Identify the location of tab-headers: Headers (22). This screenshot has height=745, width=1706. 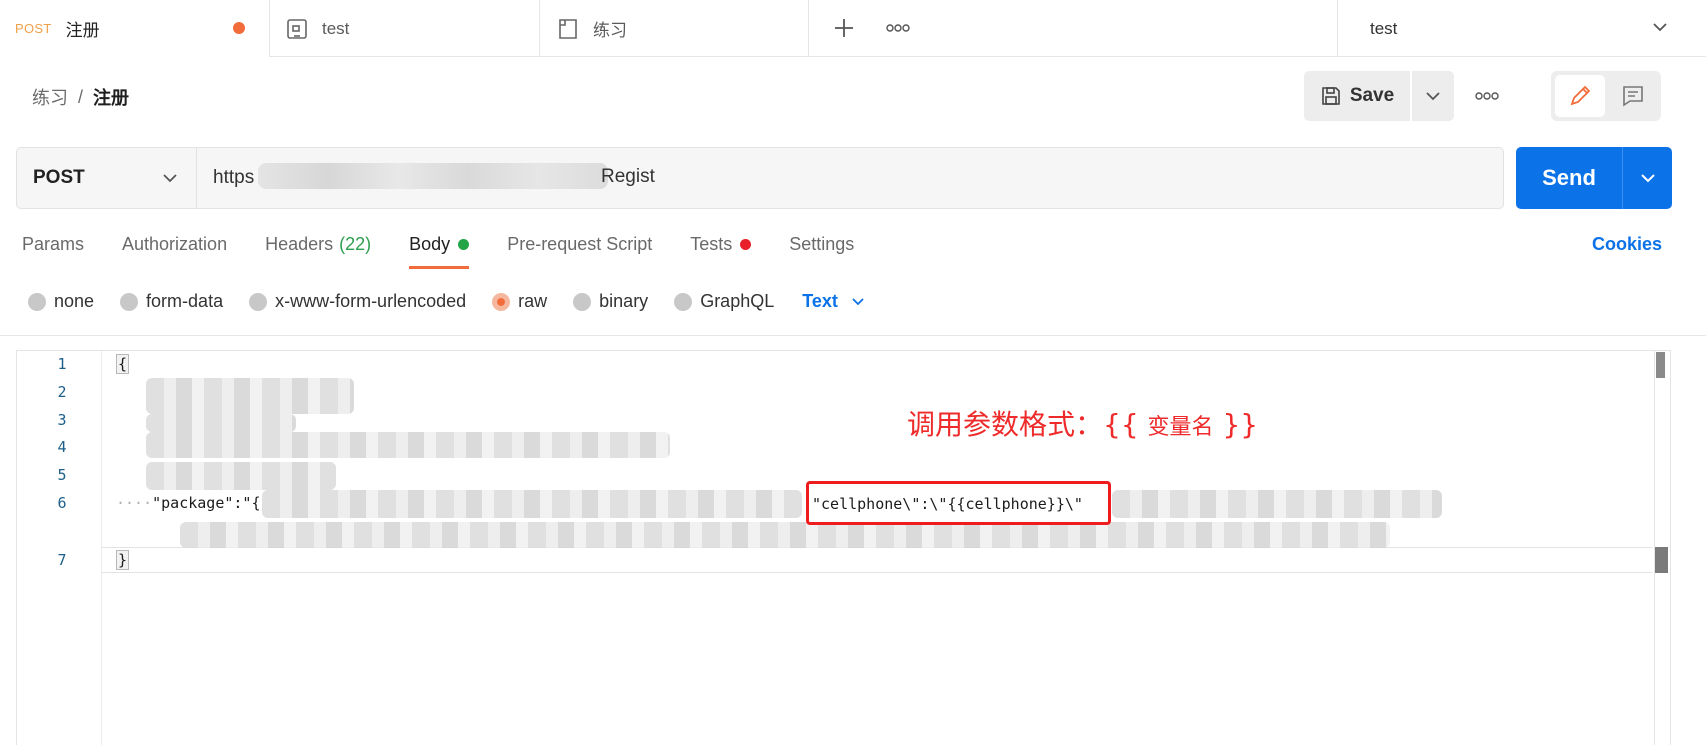
(318, 253).